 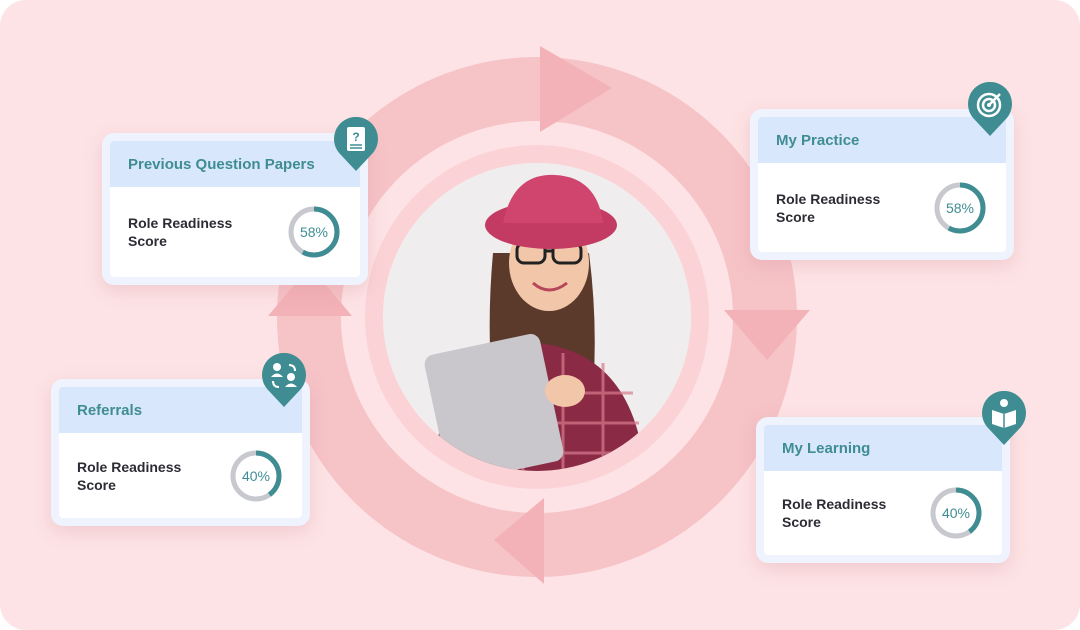 What do you see at coordinates (235, 164) in the screenshot?
I see `card-title: Previous Question Papers` at bounding box center [235, 164].